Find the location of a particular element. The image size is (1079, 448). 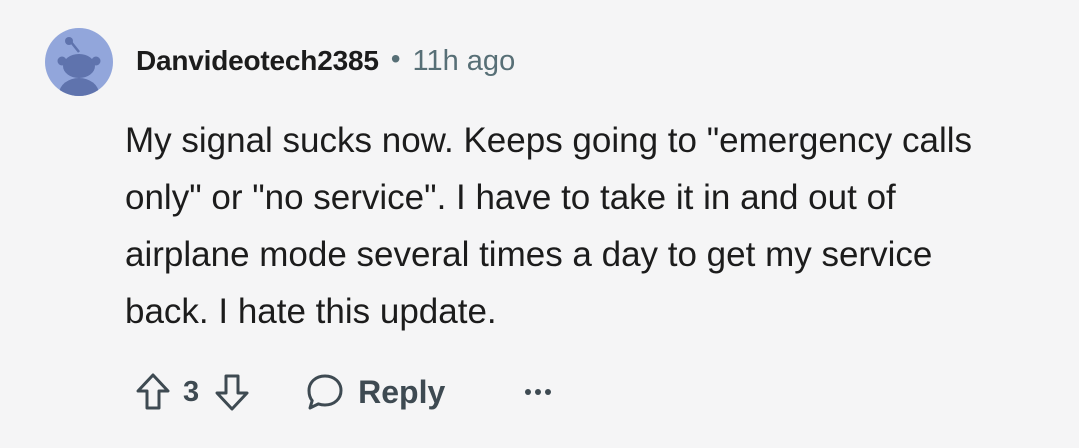

vote-score: 3 is located at coordinates (191, 391).